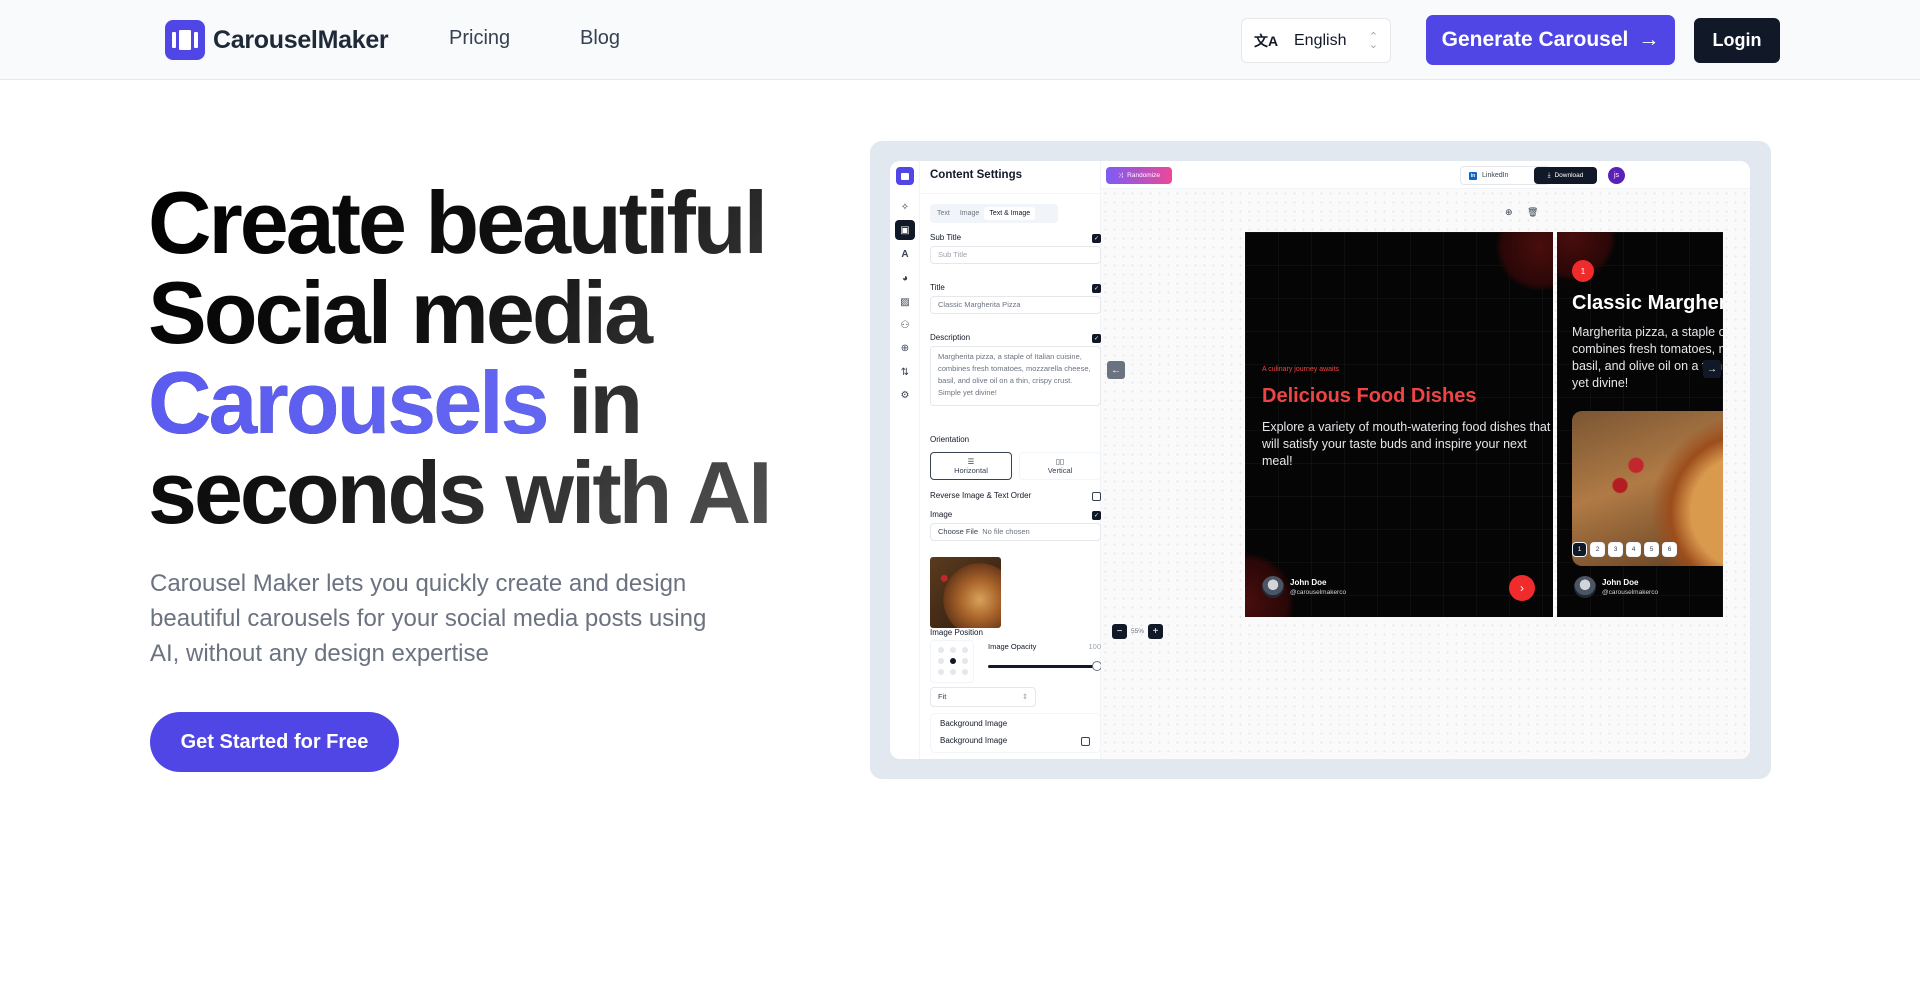 The width and height of the screenshot is (1920, 1000). I want to click on choose-file-button: Choose File, so click(958, 531).